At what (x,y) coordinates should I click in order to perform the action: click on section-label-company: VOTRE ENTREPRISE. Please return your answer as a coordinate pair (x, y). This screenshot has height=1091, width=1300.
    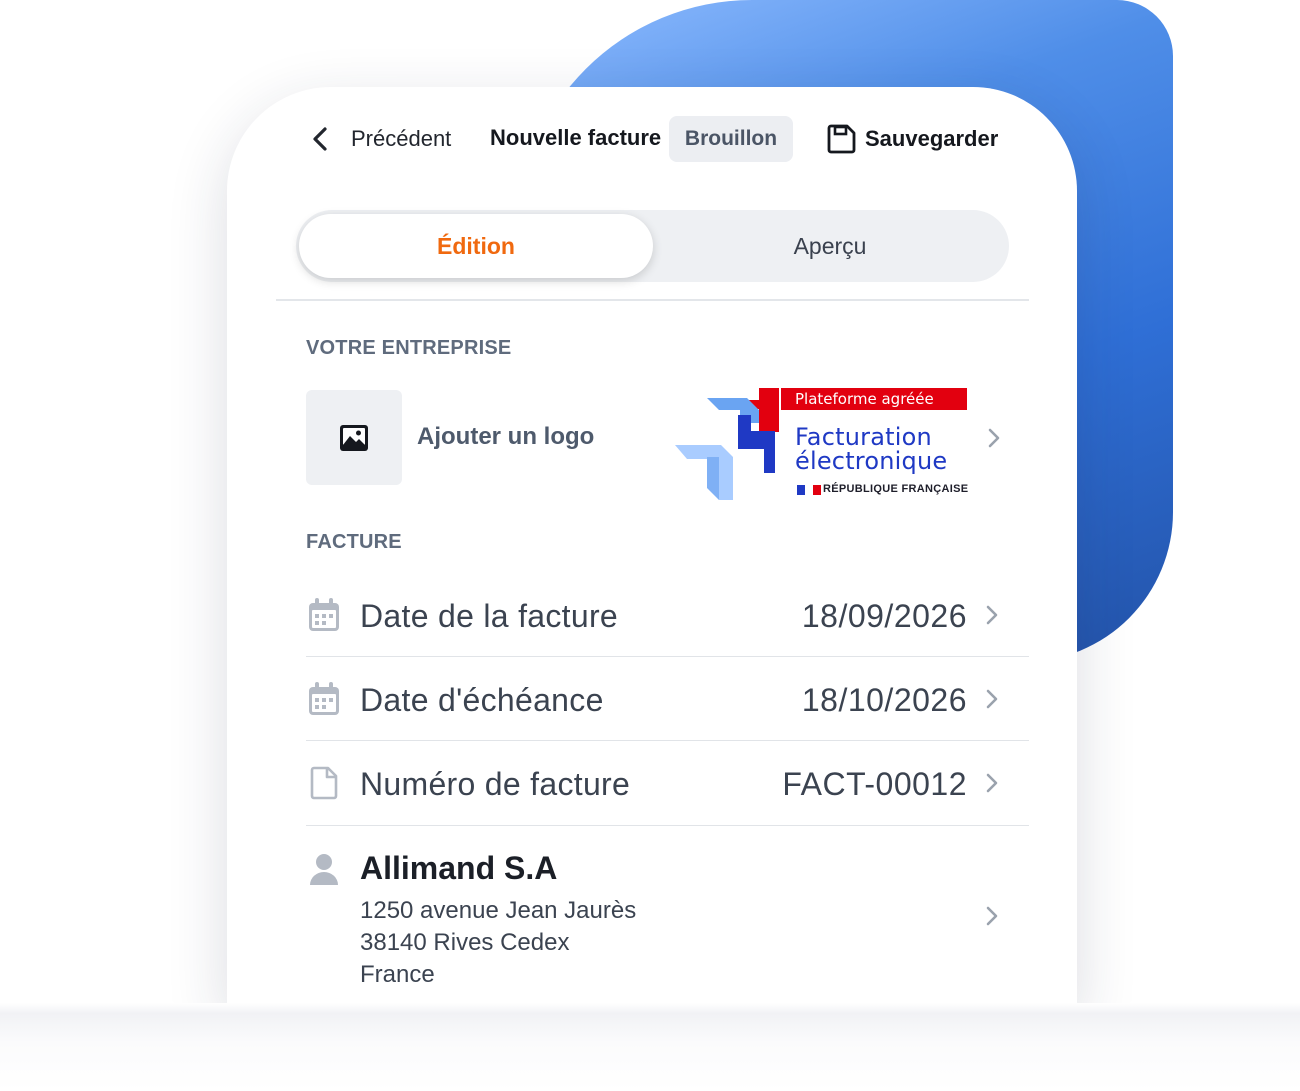
    Looking at the image, I should click on (409, 348).